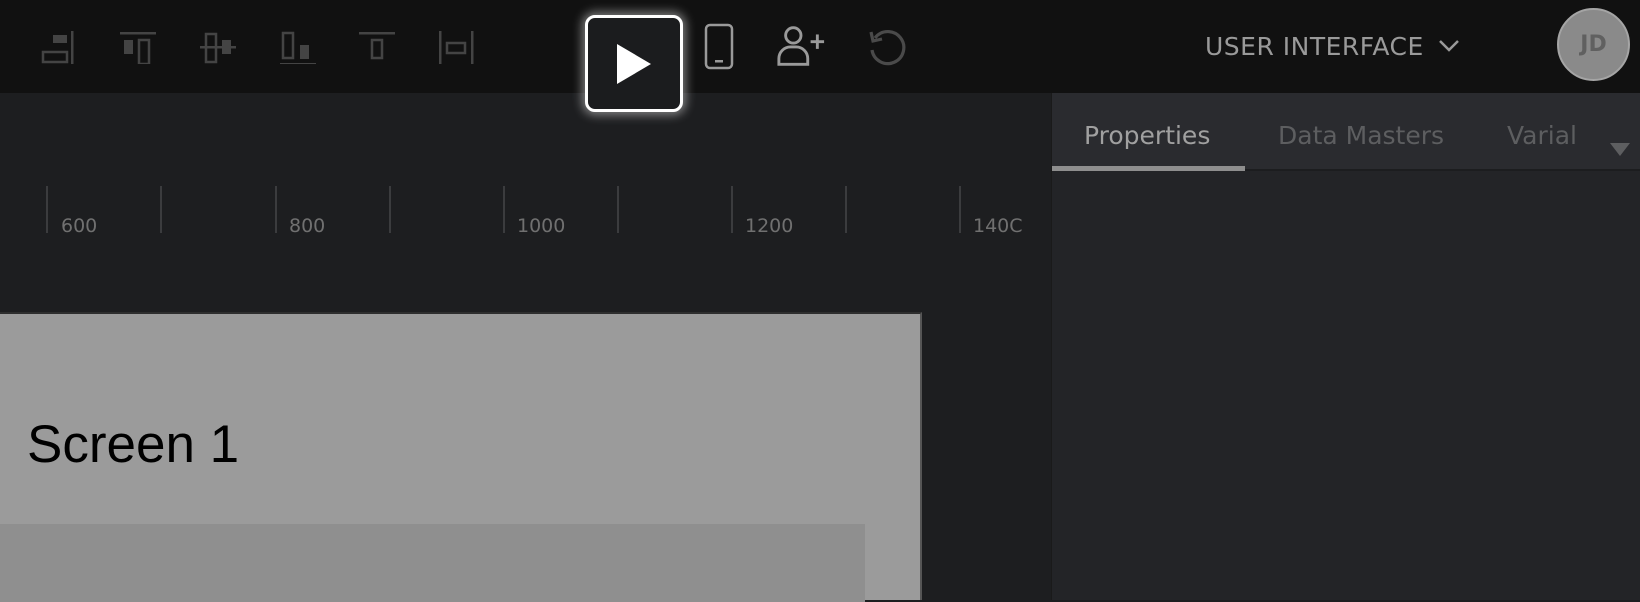 This screenshot has width=1640, height=602. What do you see at coordinates (1147, 135) in the screenshot?
I see `tab-properties: Properties` at bounding box center [1147, 135].